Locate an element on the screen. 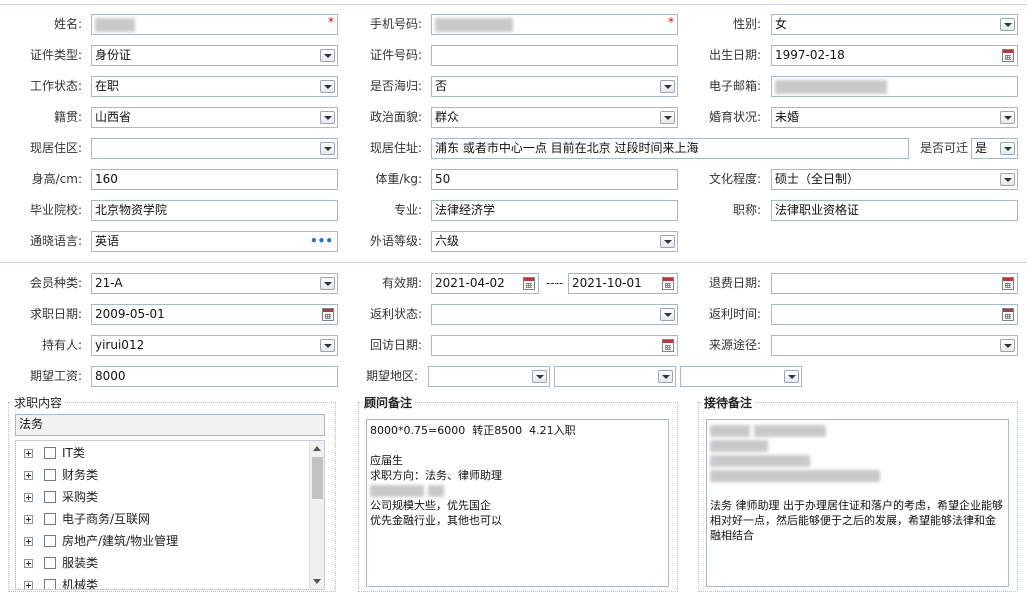  scroll-up-icon is located at coordinates (317, 448).